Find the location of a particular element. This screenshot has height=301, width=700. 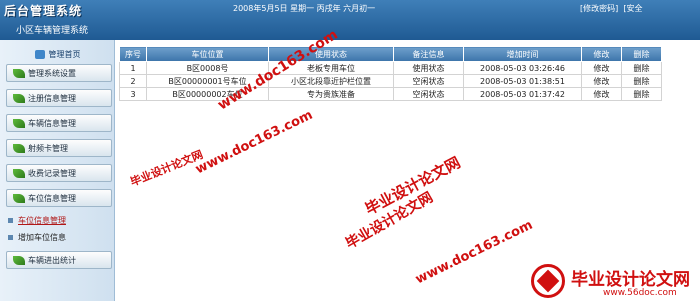

corner-logo: 毕业设计论文网 www.56doc.com is located at coordinates (615, 281).